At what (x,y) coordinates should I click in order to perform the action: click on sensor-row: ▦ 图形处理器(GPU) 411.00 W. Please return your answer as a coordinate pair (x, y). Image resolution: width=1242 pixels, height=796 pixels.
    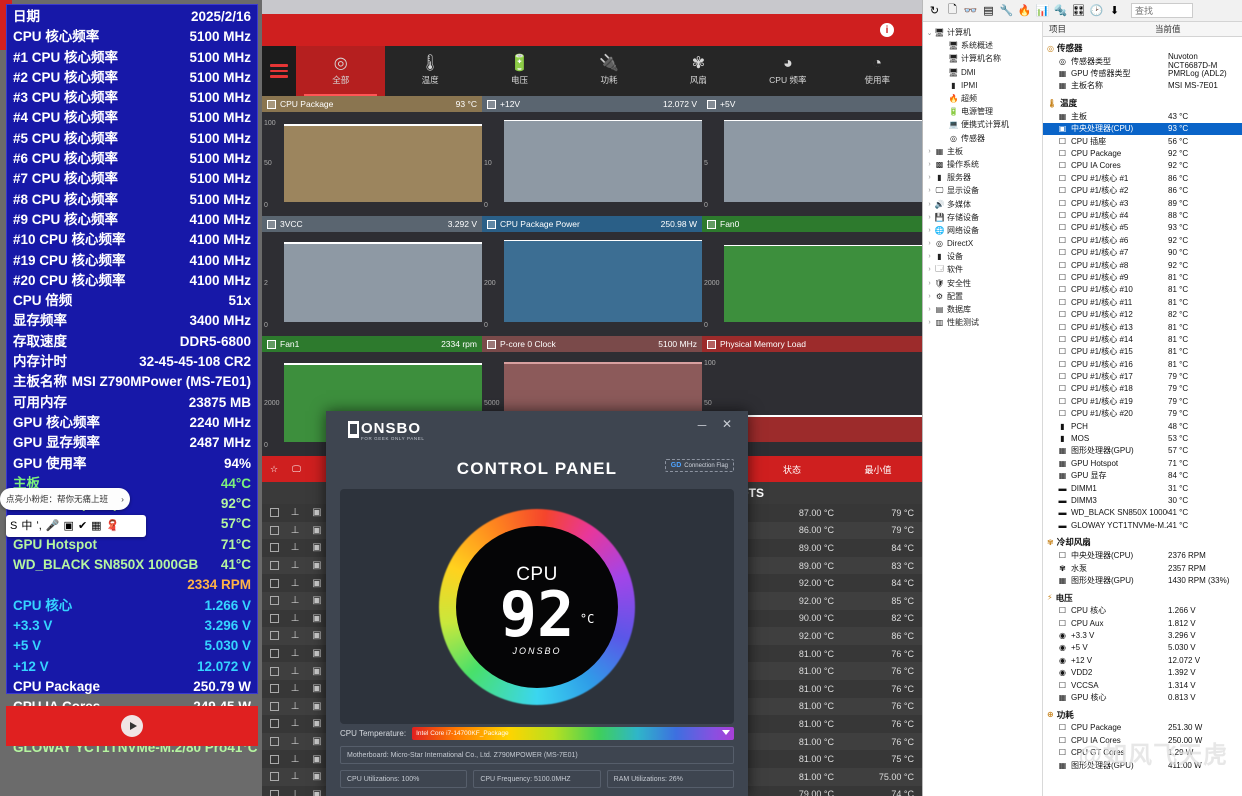
    Looking at the image, I should click on (1142, 765).